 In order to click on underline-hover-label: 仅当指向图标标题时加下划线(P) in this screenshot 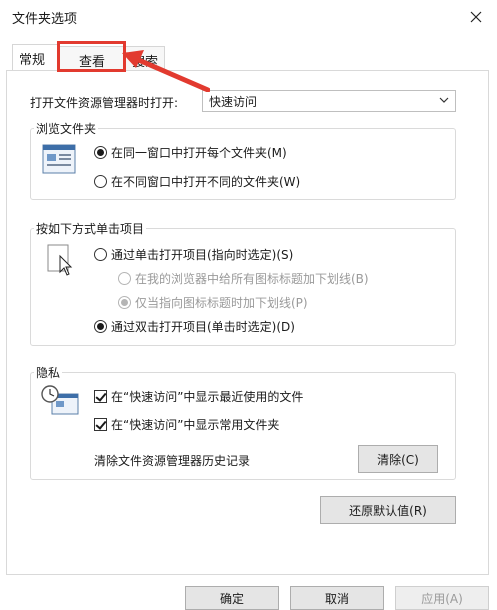, I will do `click(221, 303)`.